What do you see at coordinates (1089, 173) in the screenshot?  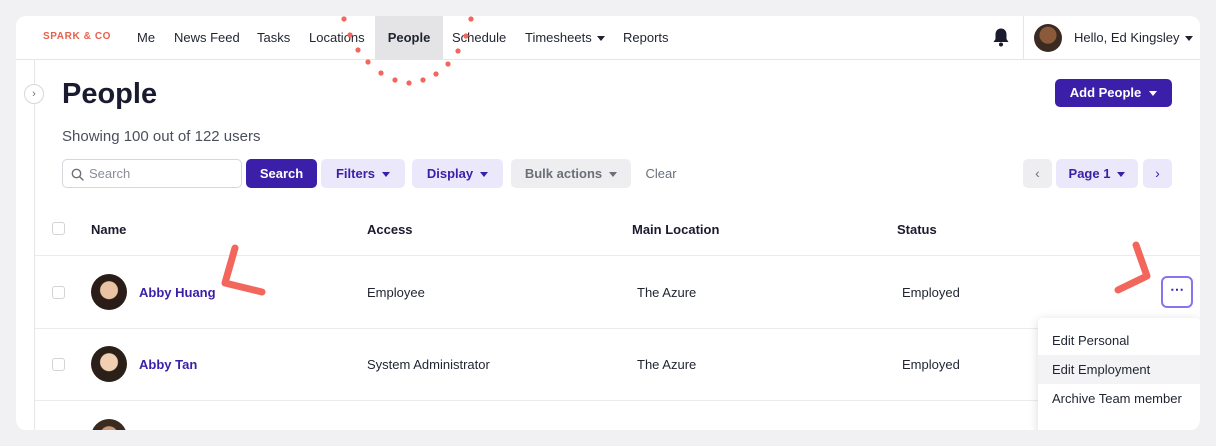 I see `page-label: Page 1` at bounding box center [1089, 173].